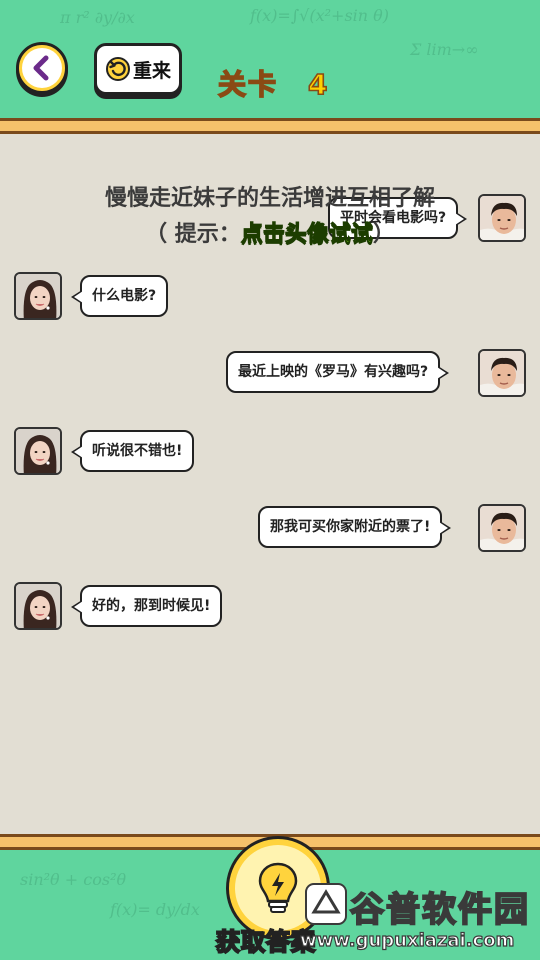 Image resolution: width=540 pixels, height=960 pixels. I want to click on message-text: 听说很不错也!, so click(137, 451).